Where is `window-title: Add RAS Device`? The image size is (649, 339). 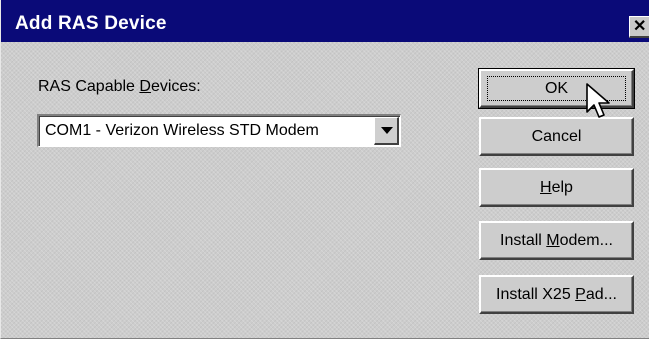 window-title: Add RAS Device is located at coordinates (91, 23).